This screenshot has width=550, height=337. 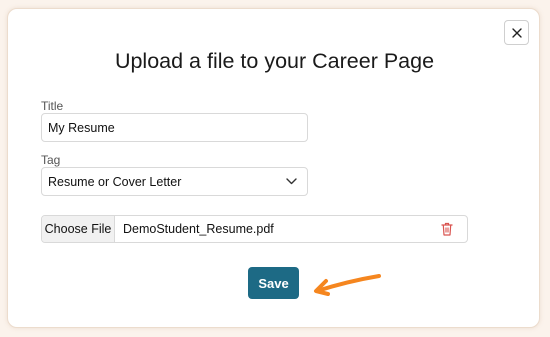 I want to click on file-input: Choose File DemoStudent_Resume.pdf, so click(x=254, y=229).